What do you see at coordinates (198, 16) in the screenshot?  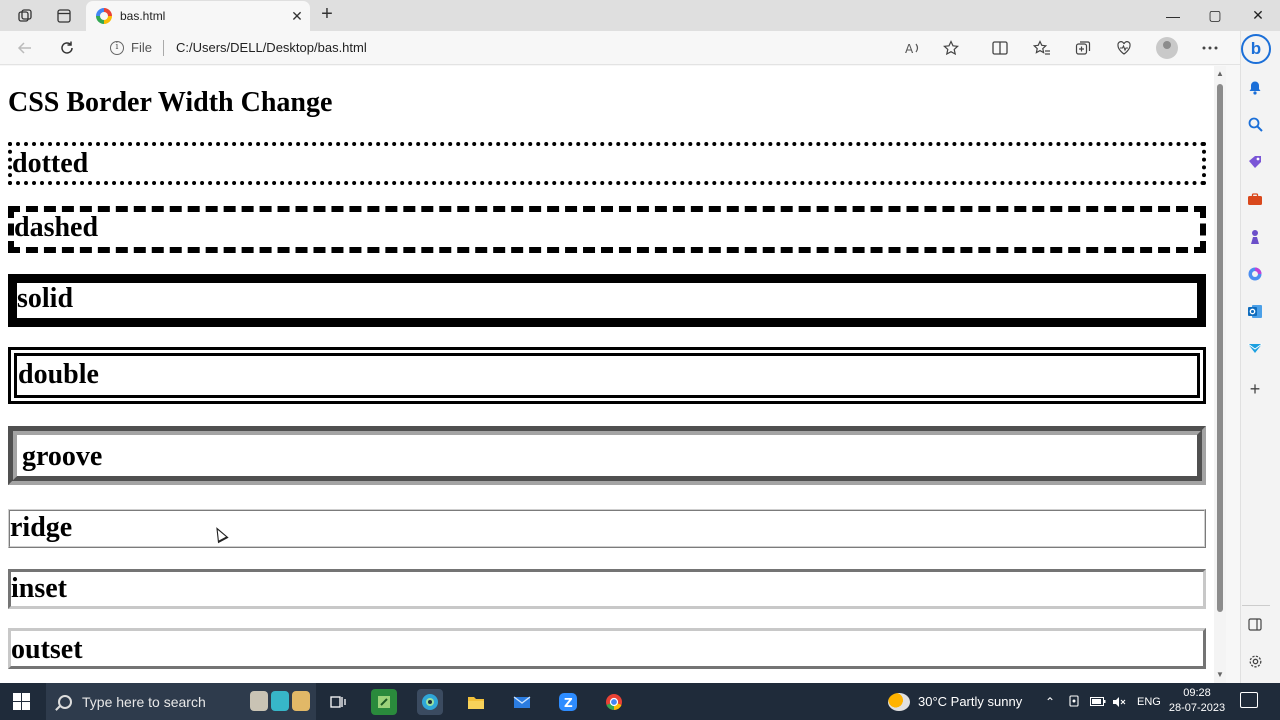 I see `tab-bas-html: bas.html ✕` at bounding box center [198, 16].